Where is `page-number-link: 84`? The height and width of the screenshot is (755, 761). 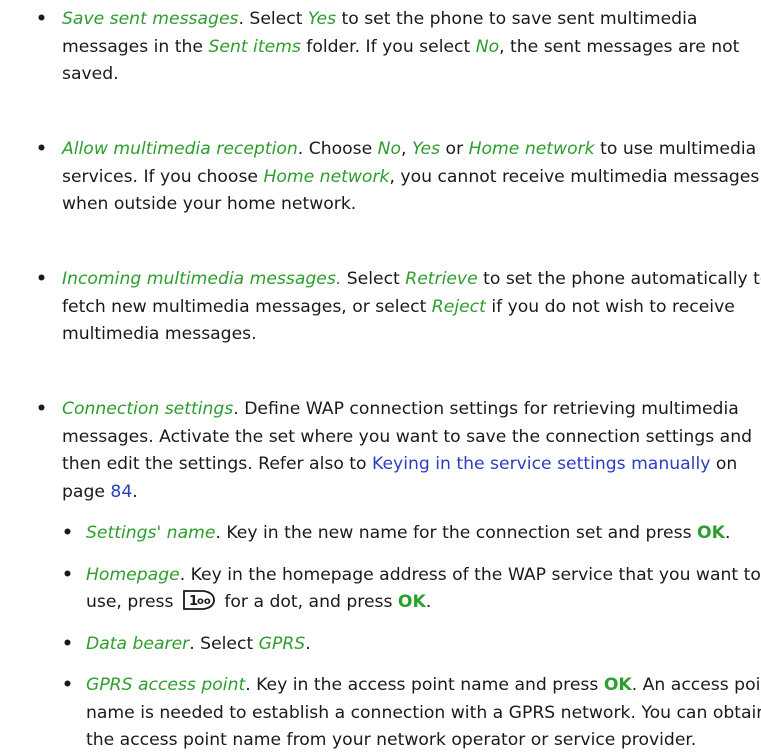 page-number-link: 84 is located at coordinates (121, 492).